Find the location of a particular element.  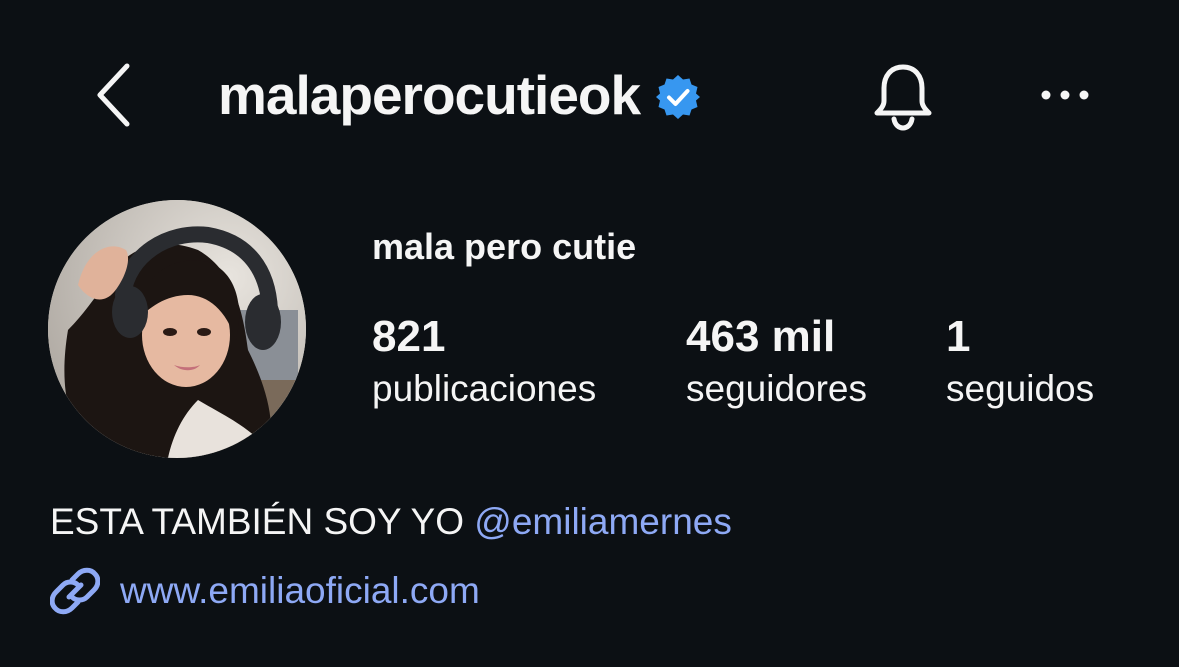

following-count: 1 is located at coordinates (958, 336).